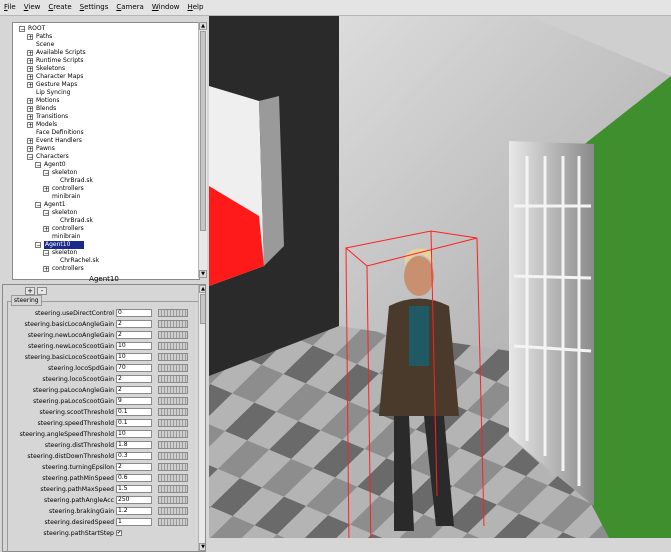 Image resolution: width=671 pixels, height=552 pixels. What do you see at coordinates (134, 401) in the screenshot?
I see `attribute-value-field: 9` at bounding box center [134, 401].